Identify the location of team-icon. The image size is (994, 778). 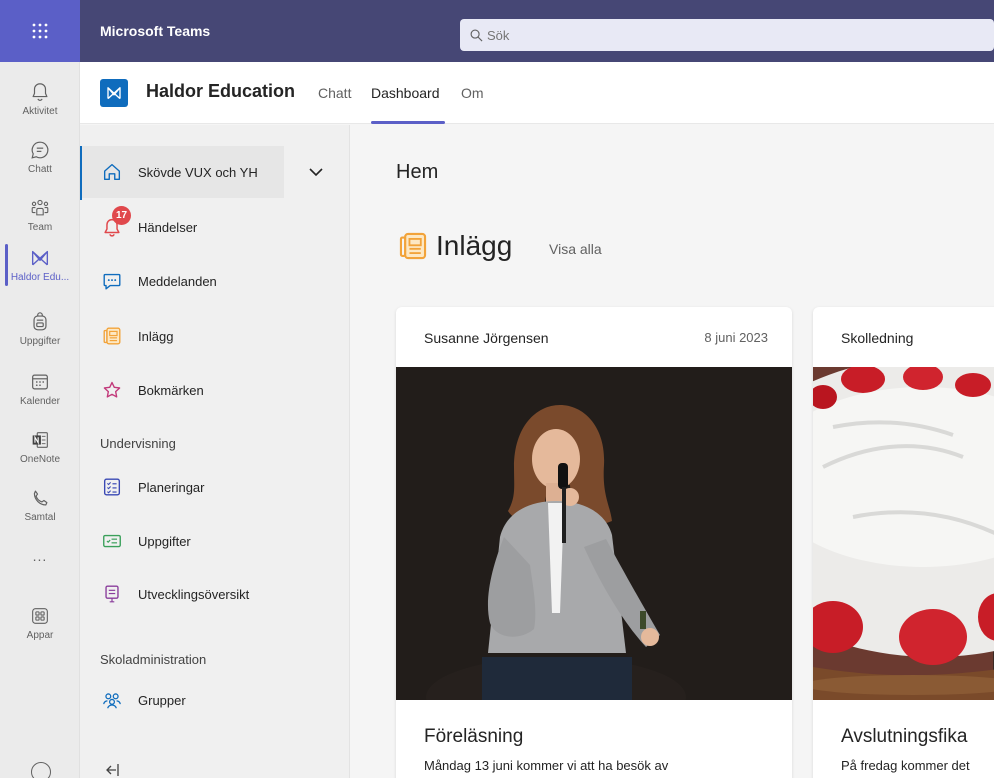
(40, 207).